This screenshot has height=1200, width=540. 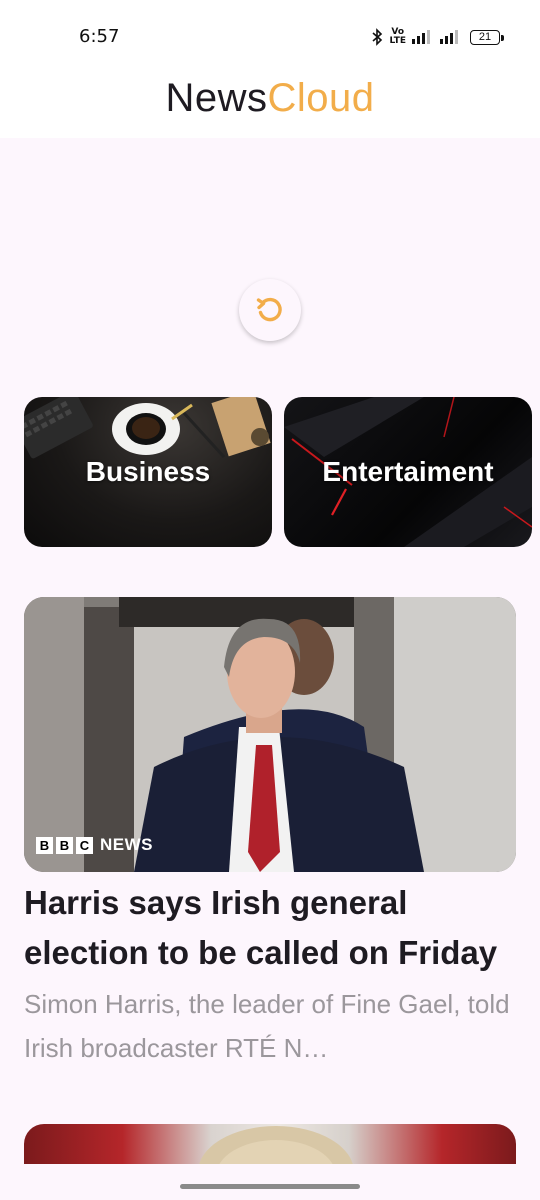 I want to click on battery-level: 21, so click(x=485, y=37).